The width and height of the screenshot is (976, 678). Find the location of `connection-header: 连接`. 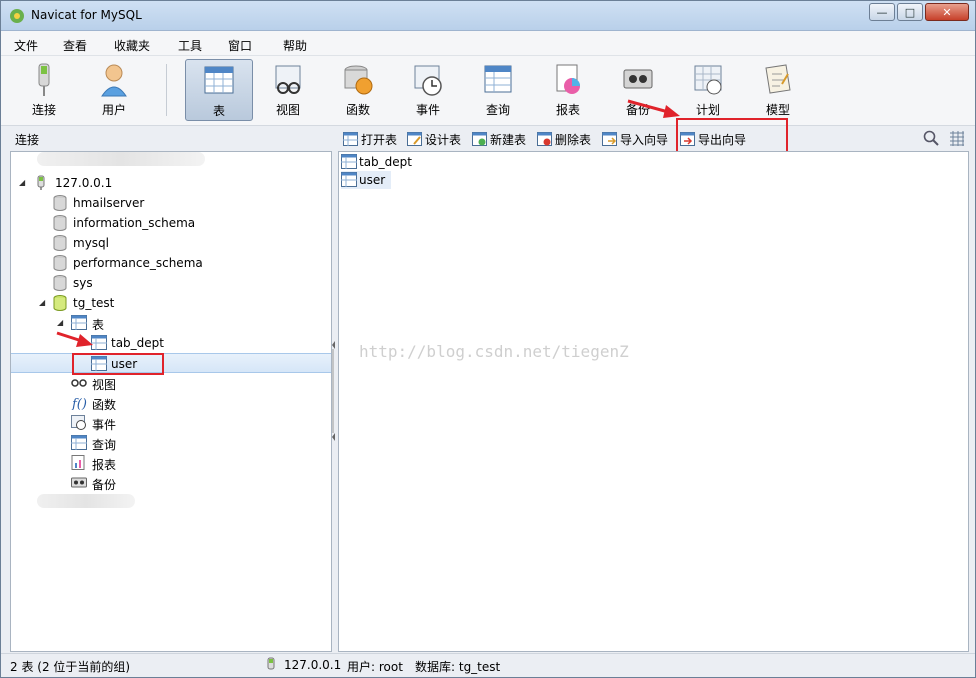

connection-header: 连接 is located at coordinates (173, 139).